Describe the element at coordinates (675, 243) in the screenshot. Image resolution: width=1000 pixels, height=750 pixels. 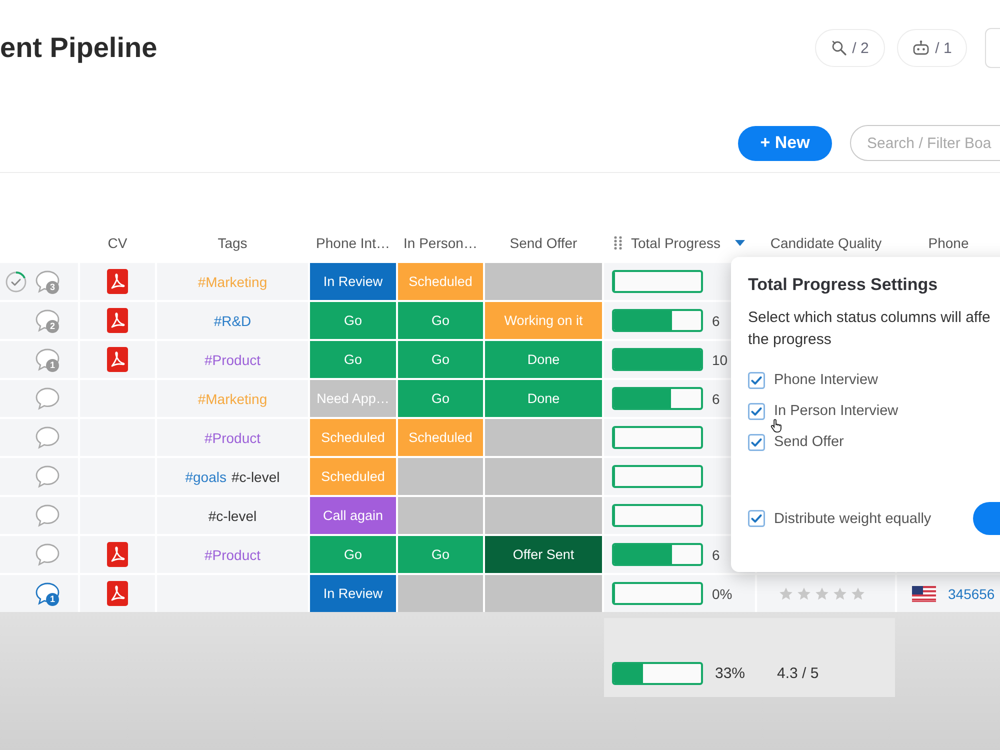
I see `column-header: Total Progress` at that location.